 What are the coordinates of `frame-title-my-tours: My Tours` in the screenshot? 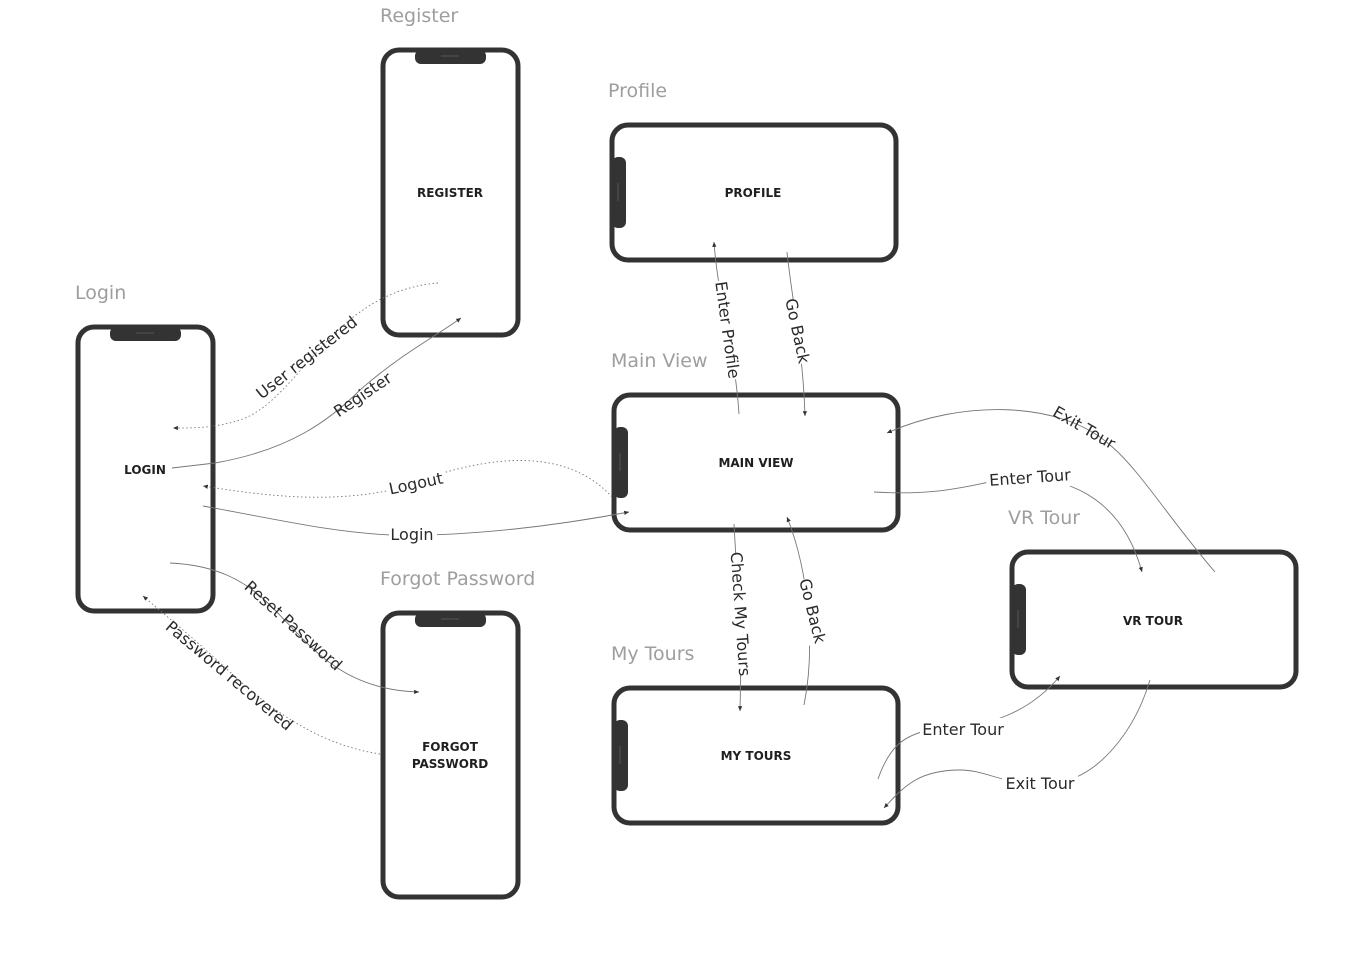 It's located at (652, 654).